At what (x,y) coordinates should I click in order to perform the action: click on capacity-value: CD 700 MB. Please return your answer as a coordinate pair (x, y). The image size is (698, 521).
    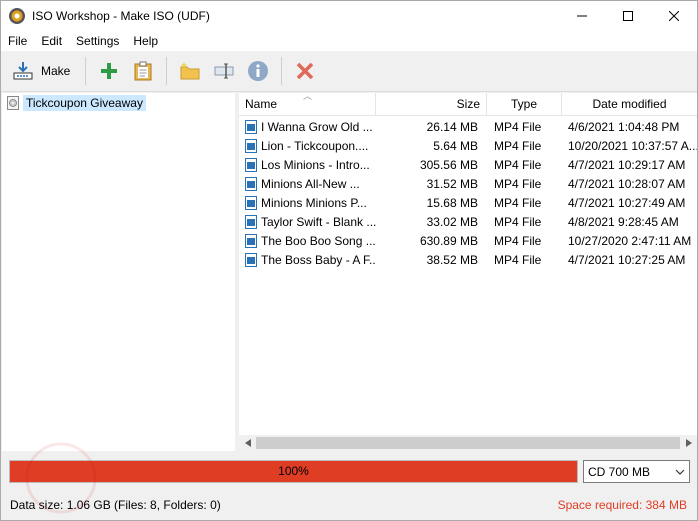
    Looking at the image, I should click on (619, 471).